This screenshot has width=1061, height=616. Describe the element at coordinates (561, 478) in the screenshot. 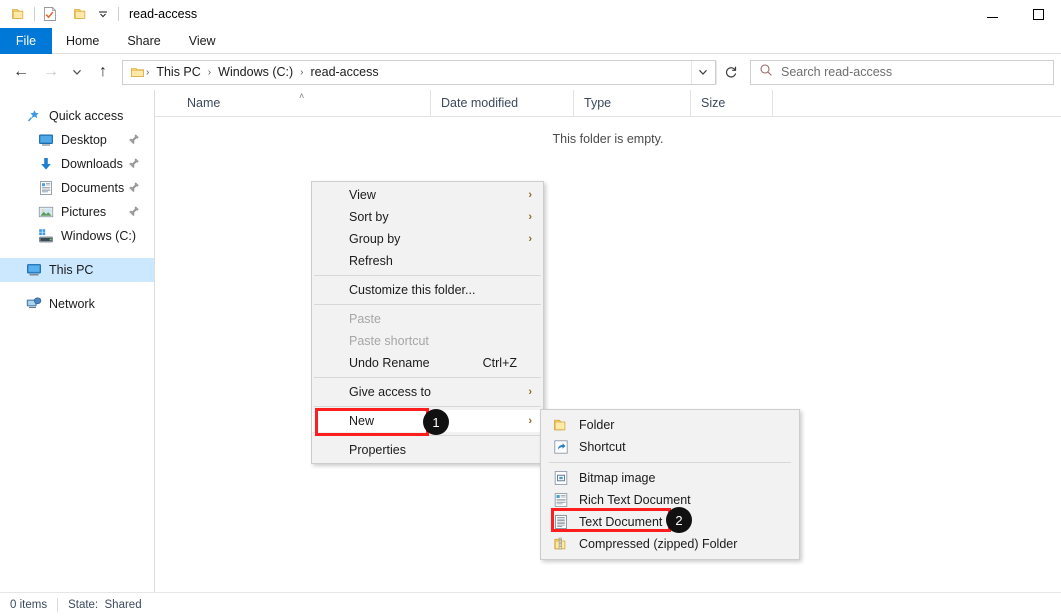

I see `bitmap-image-icon` at that location.